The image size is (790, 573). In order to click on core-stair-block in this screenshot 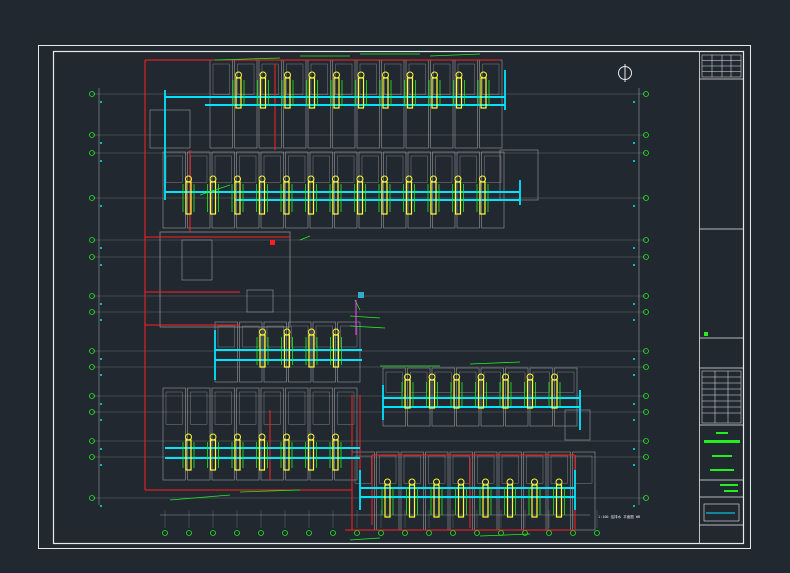, I will do `click(225, 279)`.